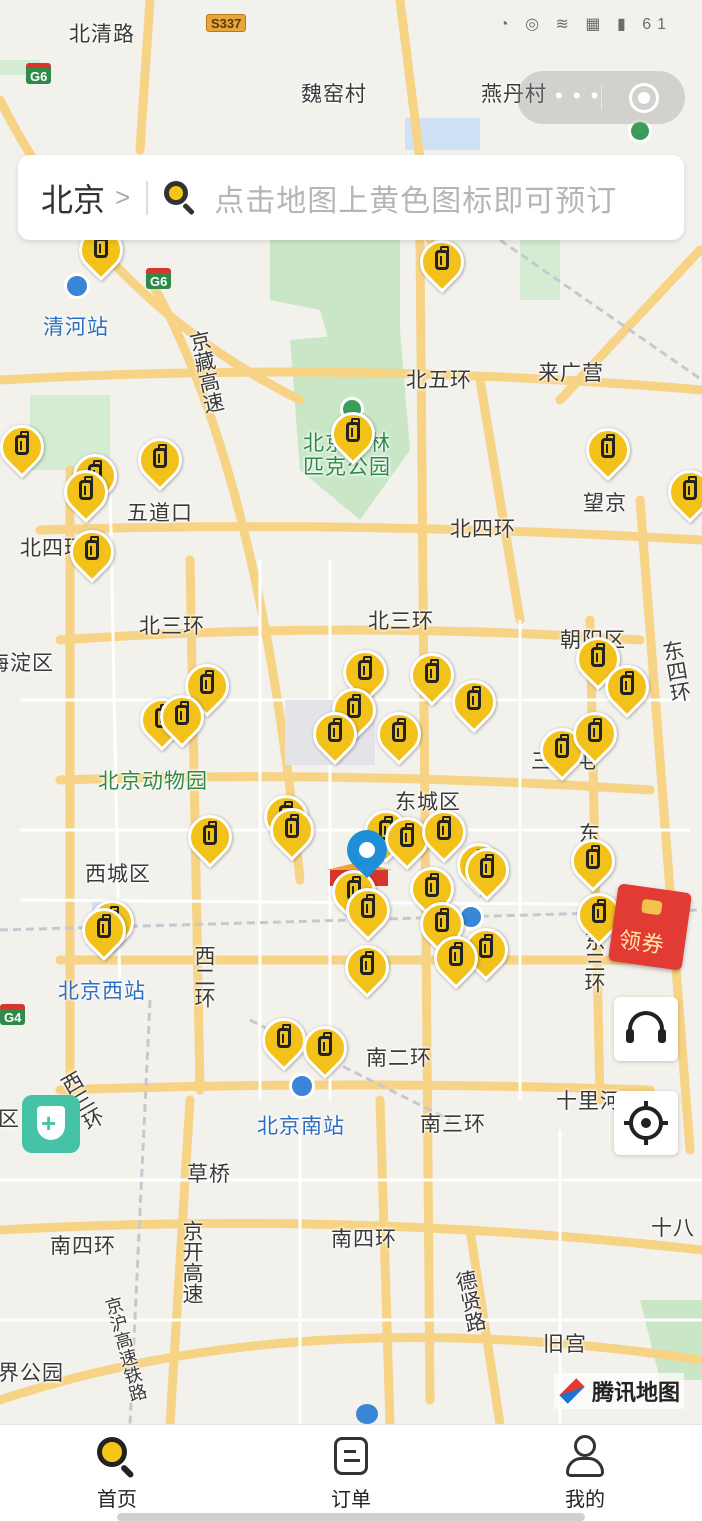 This screenshot has height=1521, width=702. Describe the element at coordinates (651, 907) in the screenshot. I see `coupon-seal-icon` at that location.